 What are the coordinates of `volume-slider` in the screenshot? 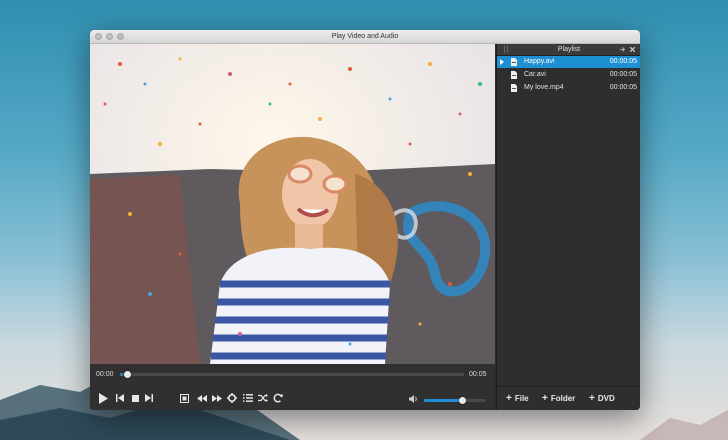 It's located at (455, 400).